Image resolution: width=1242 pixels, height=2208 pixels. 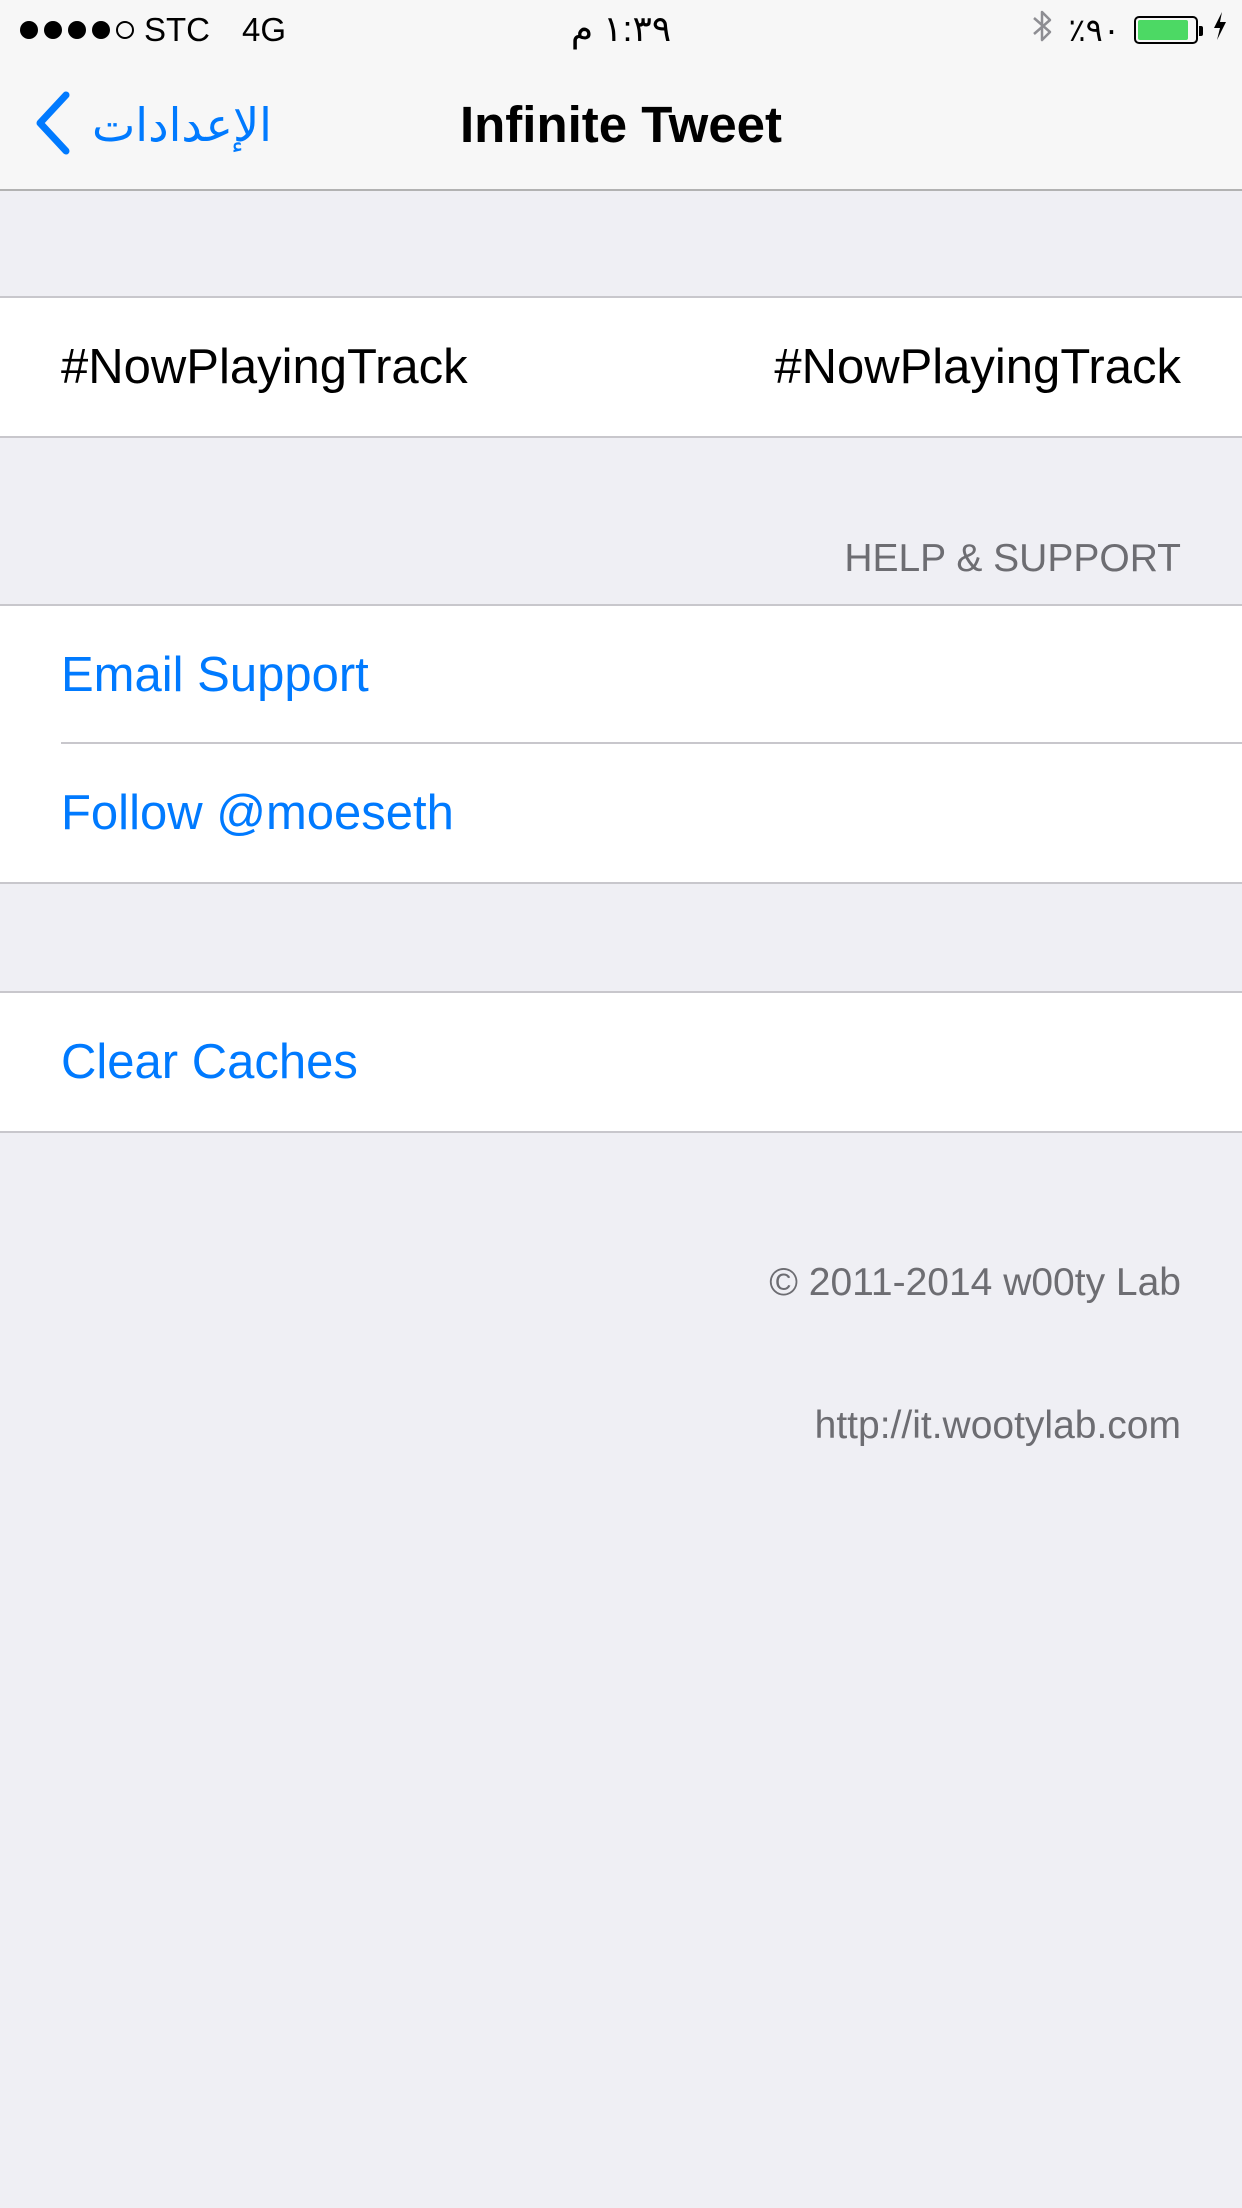 What do you see at coordinates (264, 367) in the screenshot?
I see `hashtag-label: #NowPlayingTrack` at bounding box center [264, 367].